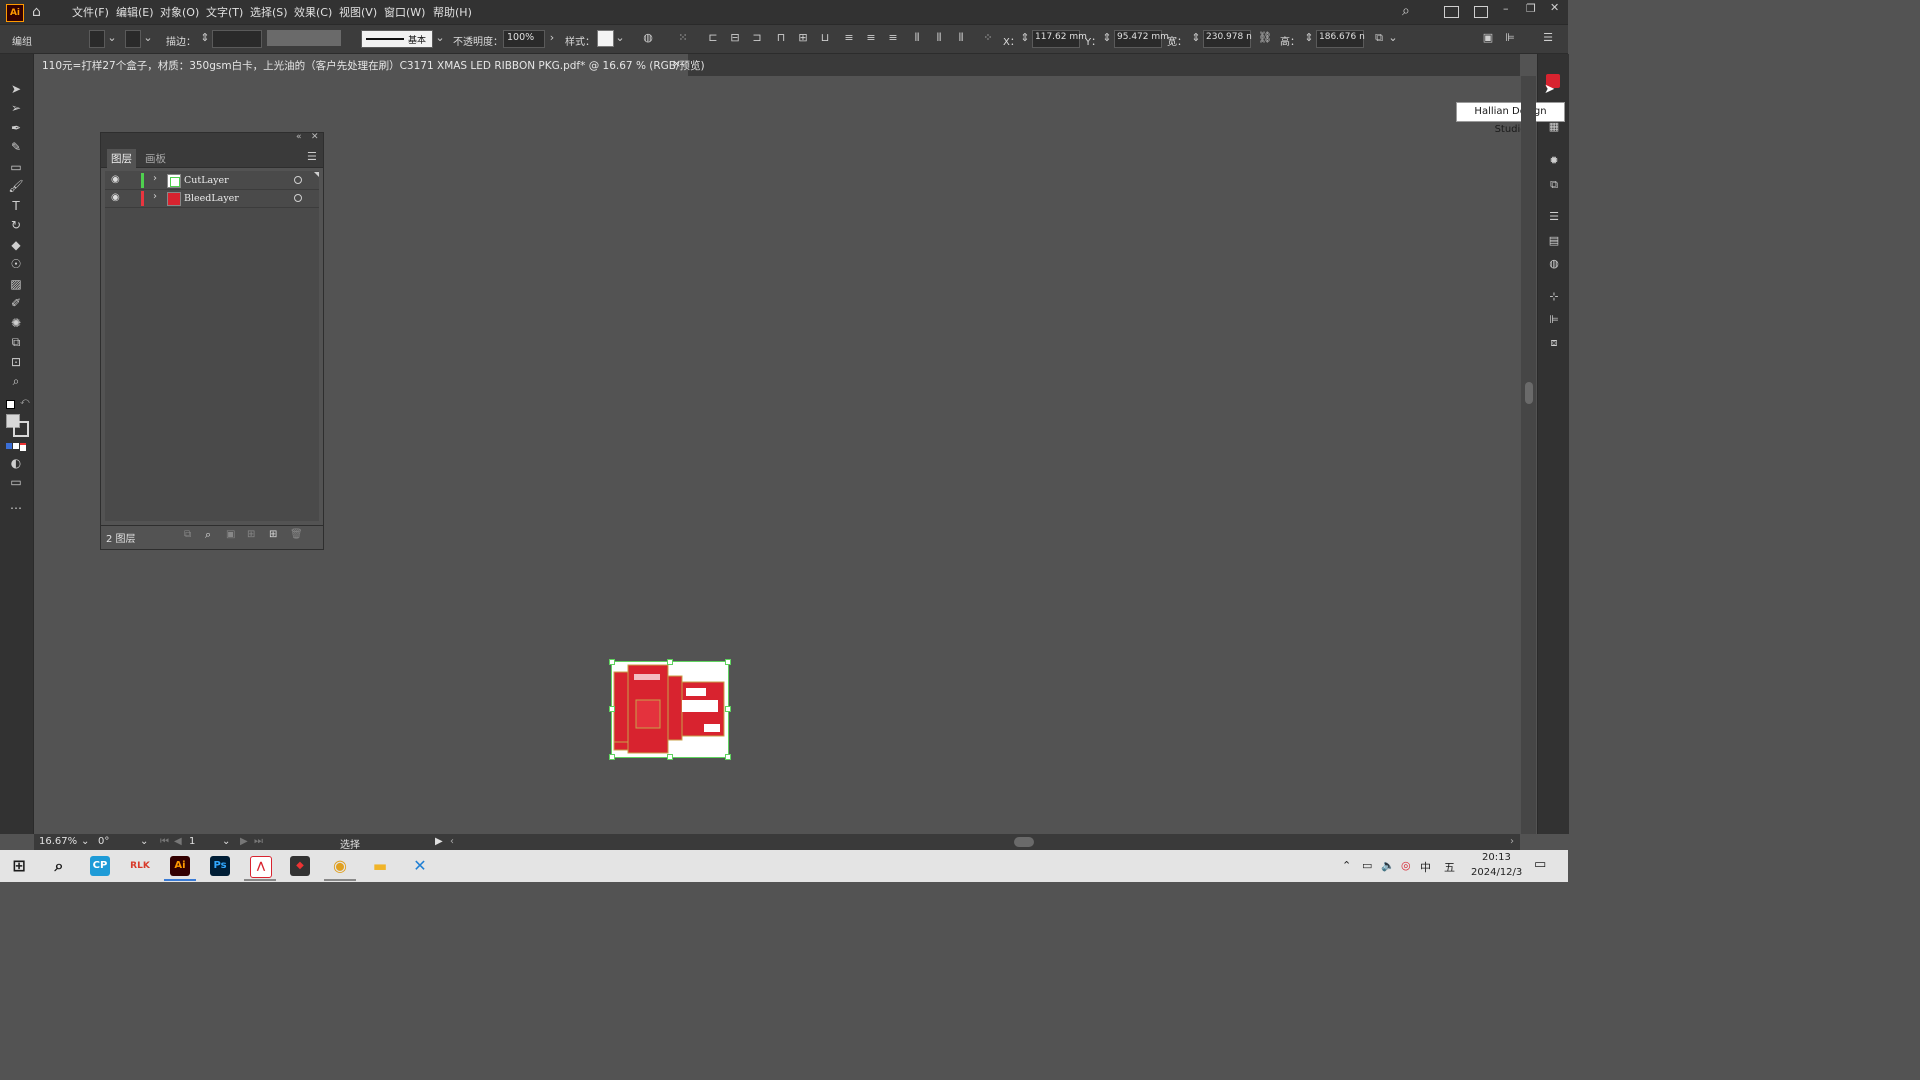  I want to click on clock-date: 2024/12/3, so click(1496, 872).